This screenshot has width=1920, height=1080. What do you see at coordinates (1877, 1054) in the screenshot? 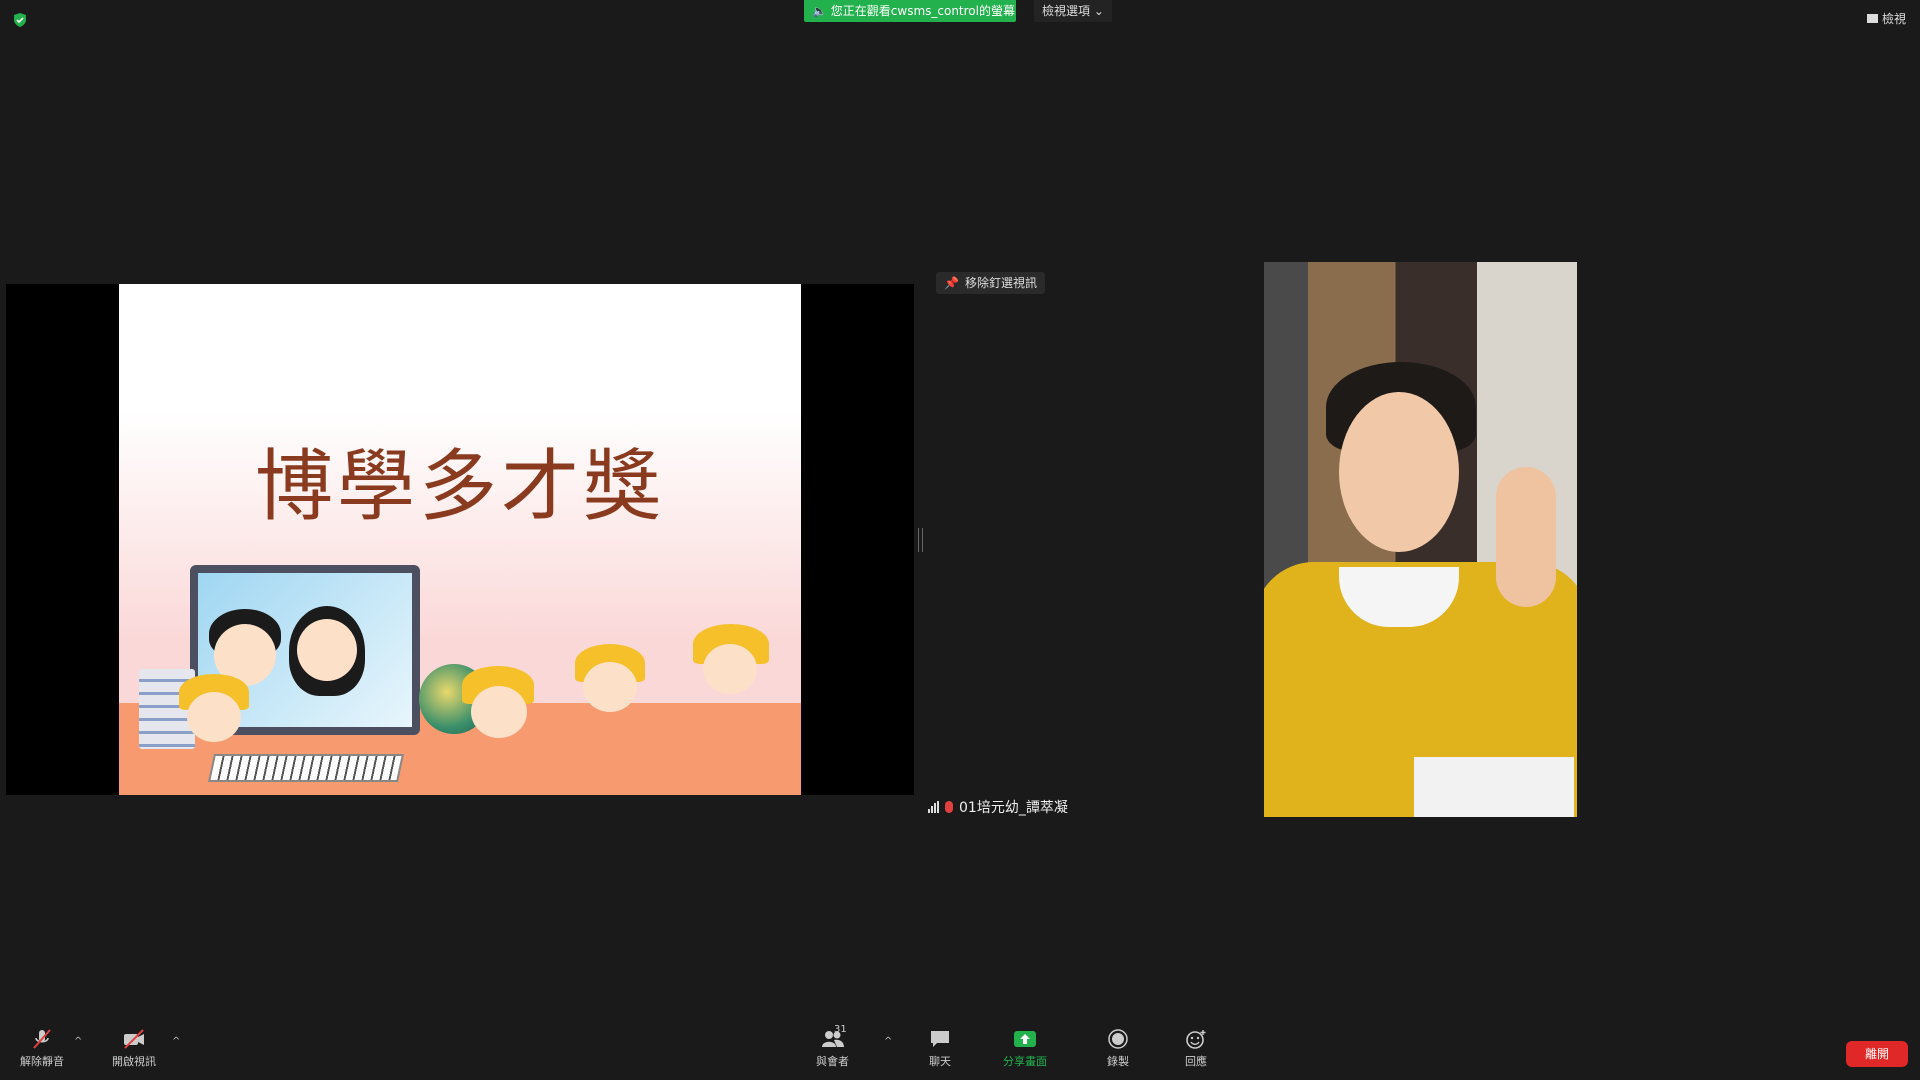
I see `leave-meeting-button: 離開` at bounding box center [1877, 1054].